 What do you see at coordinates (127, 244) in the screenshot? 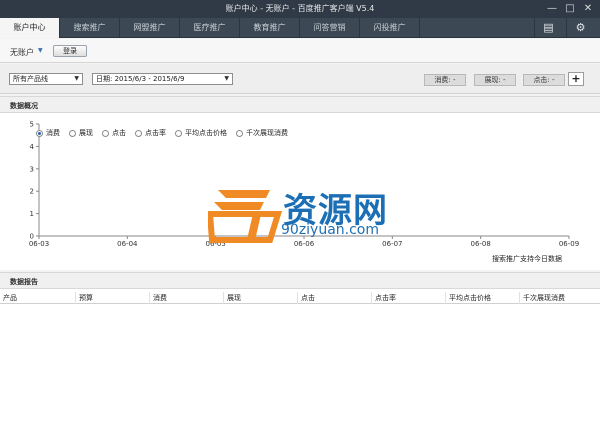
I see `x-tick-label: 06-04` at bounding box center [127, 244].